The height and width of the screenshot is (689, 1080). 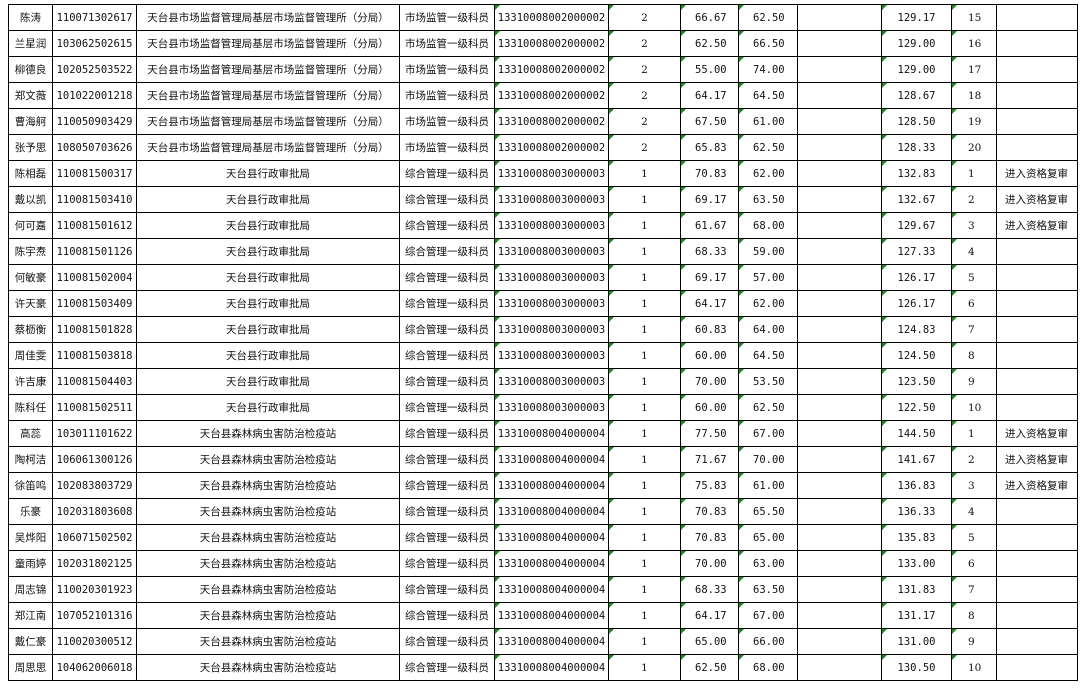 What do you see at coordinates (30, 199) in the screenshot?
I see `candidate-name-cell: 戴以凯` at bounding box center [30, 199].